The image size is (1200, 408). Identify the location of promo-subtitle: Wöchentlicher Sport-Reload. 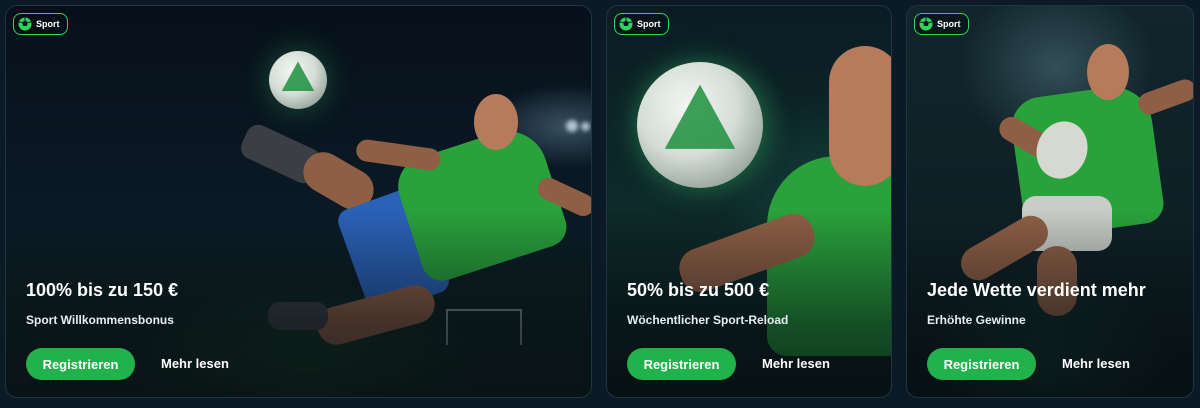
(708, 320).